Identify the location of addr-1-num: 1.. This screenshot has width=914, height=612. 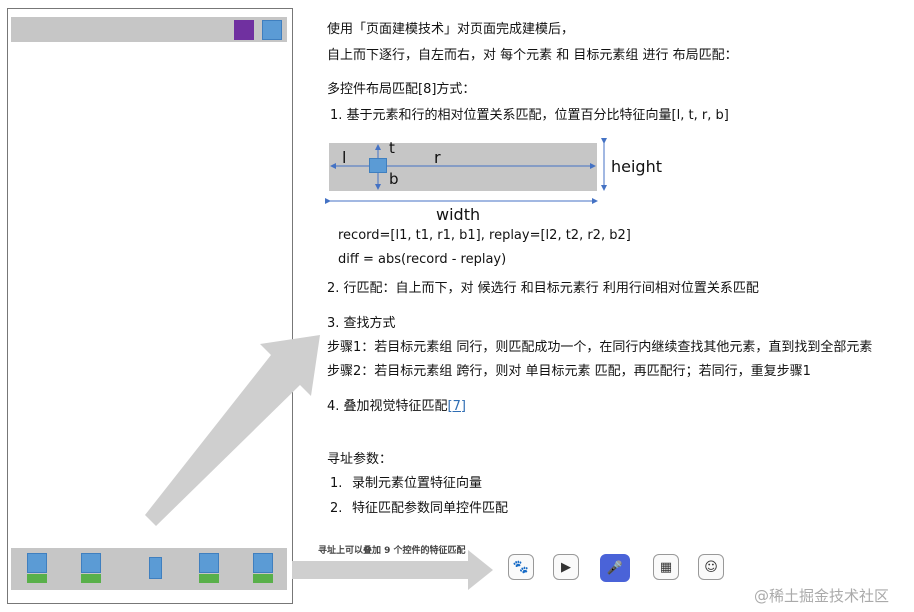
(336, 483).